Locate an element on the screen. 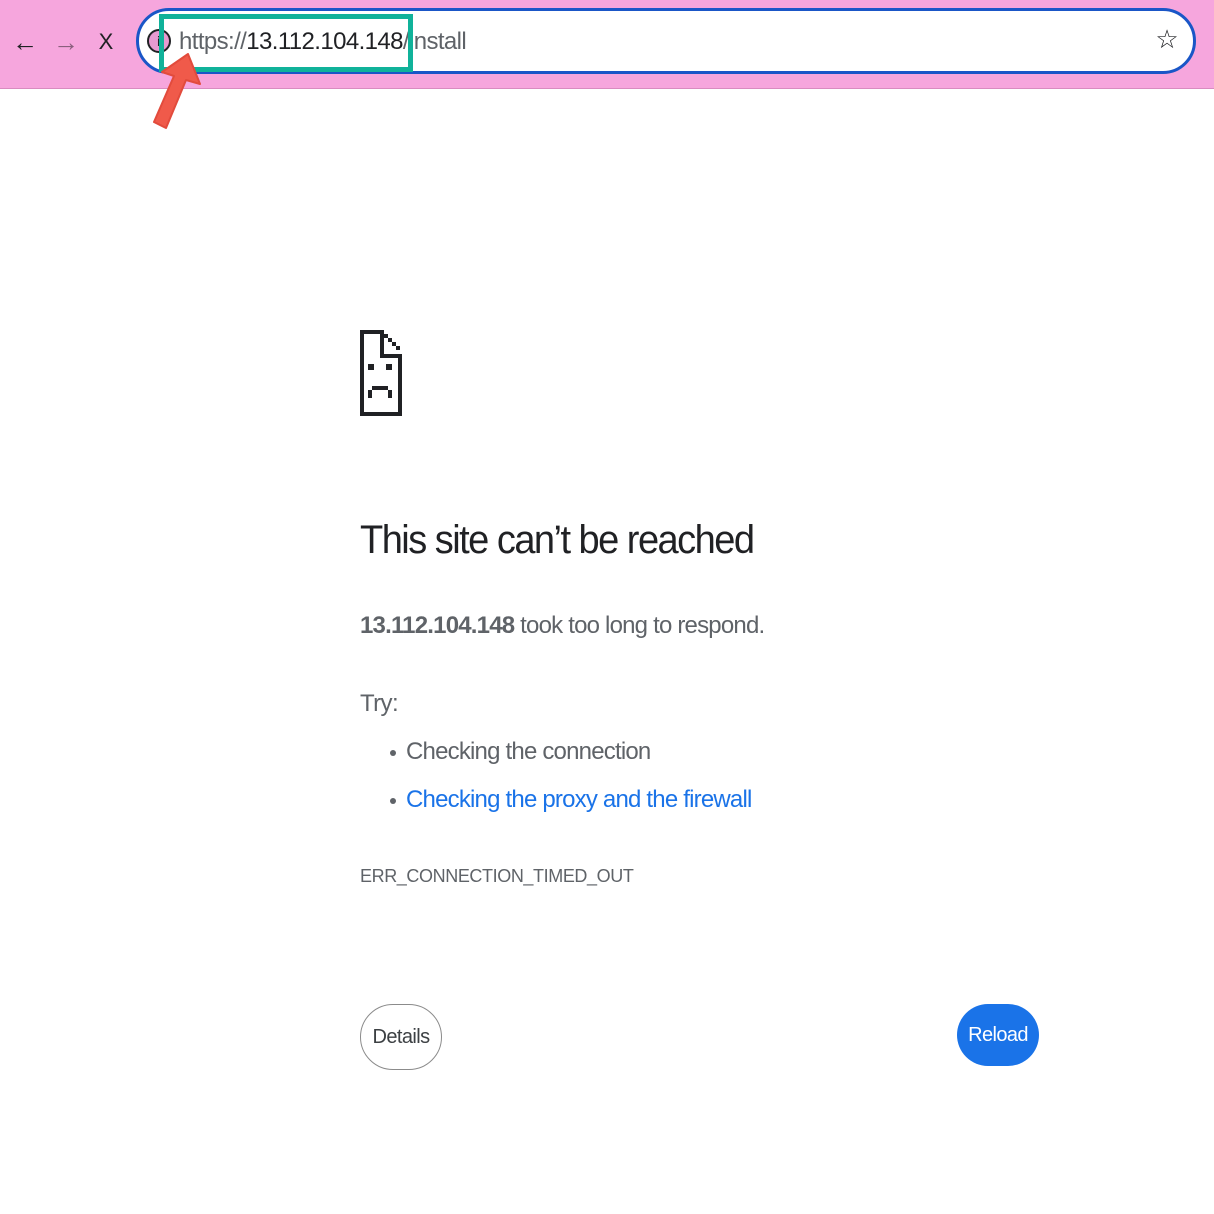  error-description: 13.112.104.148 took too long to respond. is located at coordinates (562, 626).